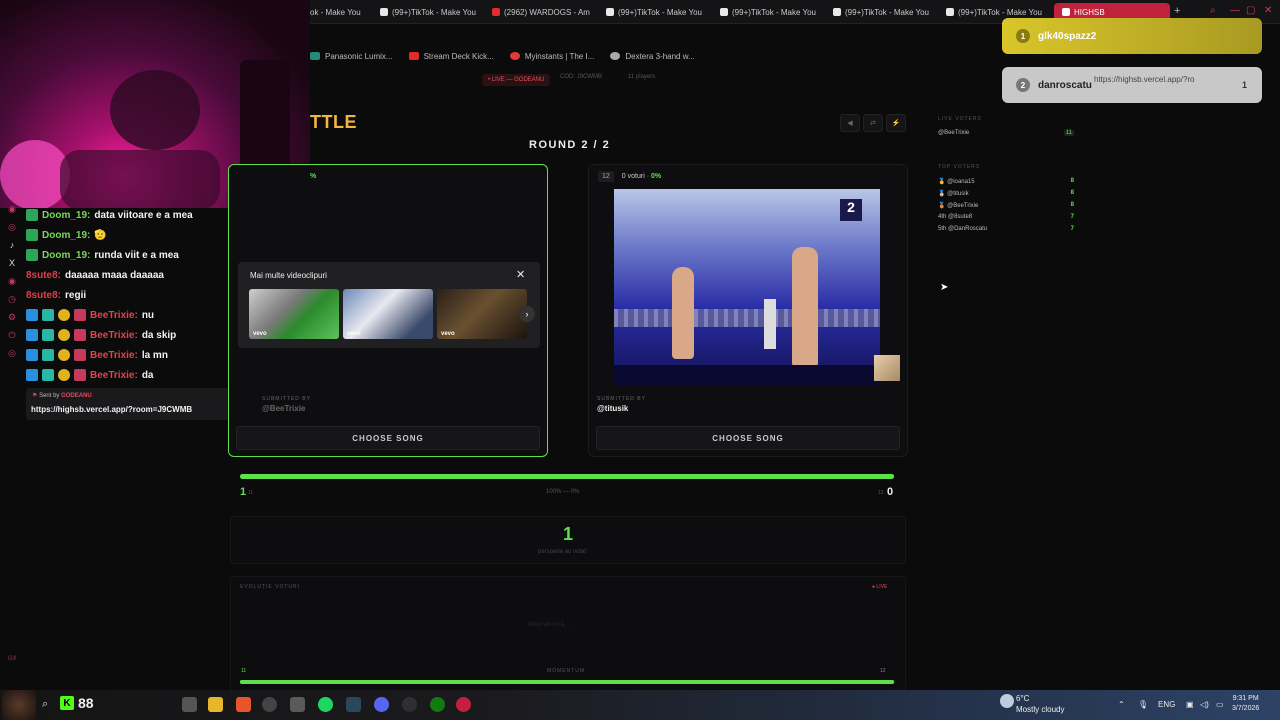  I want to click on spotify-icon, so click(325, 704).